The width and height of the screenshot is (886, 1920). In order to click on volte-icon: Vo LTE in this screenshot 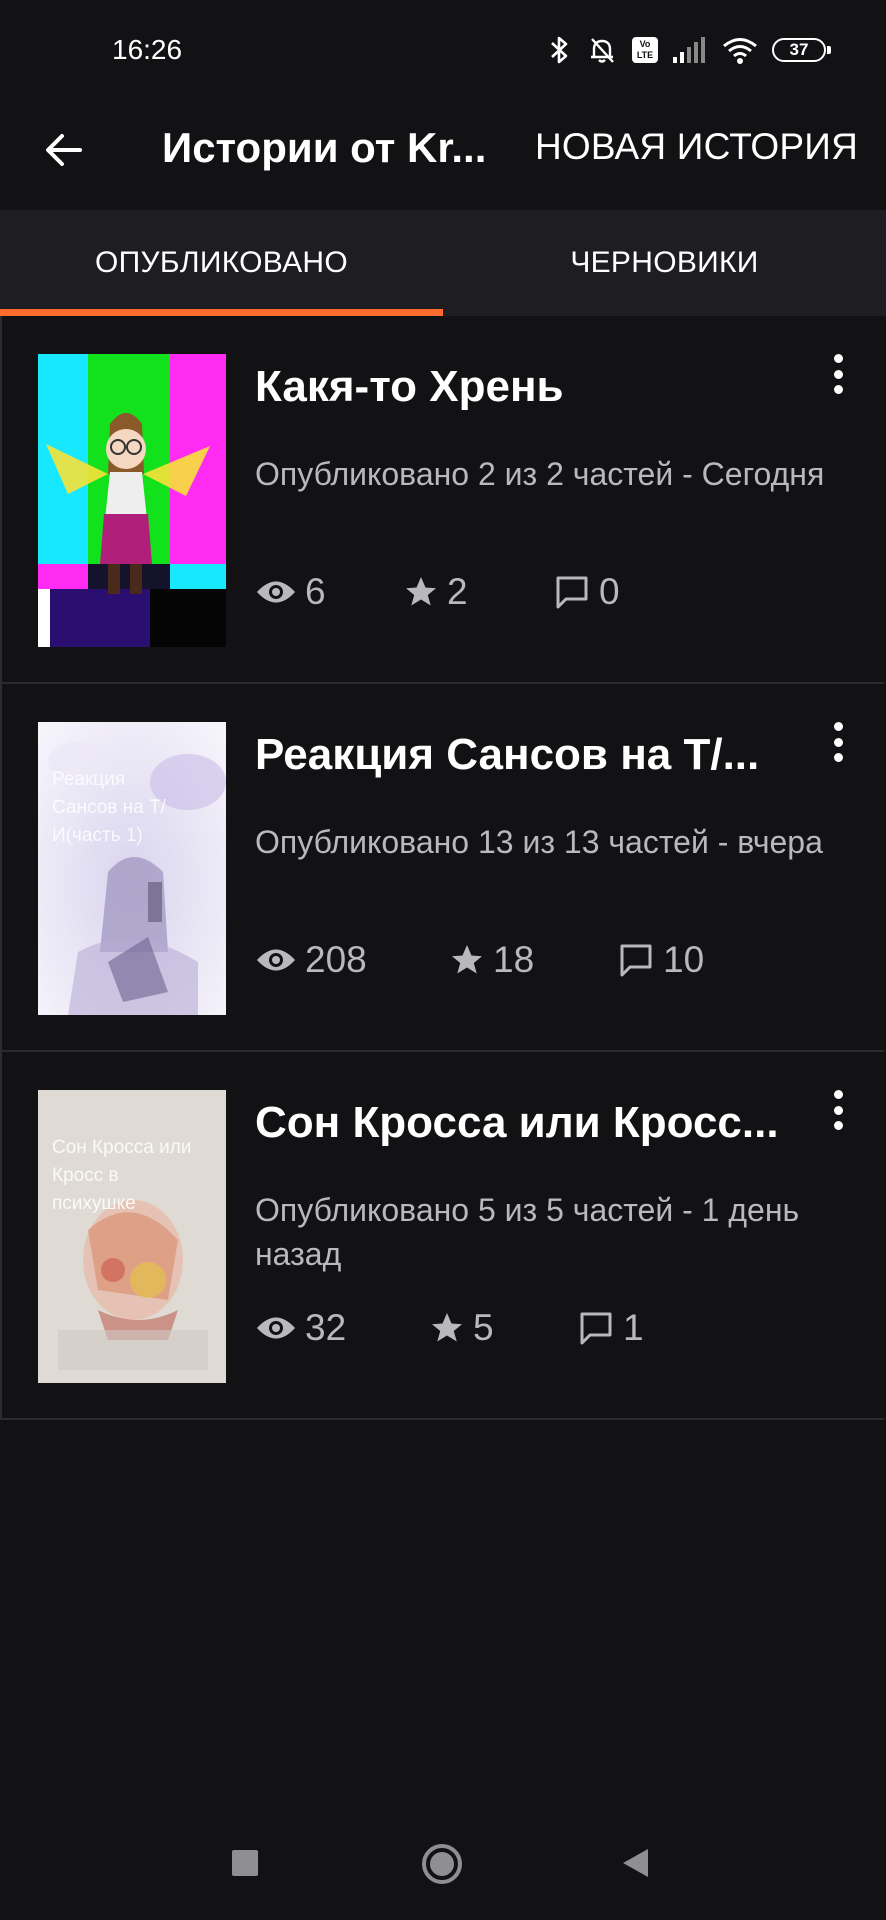, I will do `click(645, 50)`.